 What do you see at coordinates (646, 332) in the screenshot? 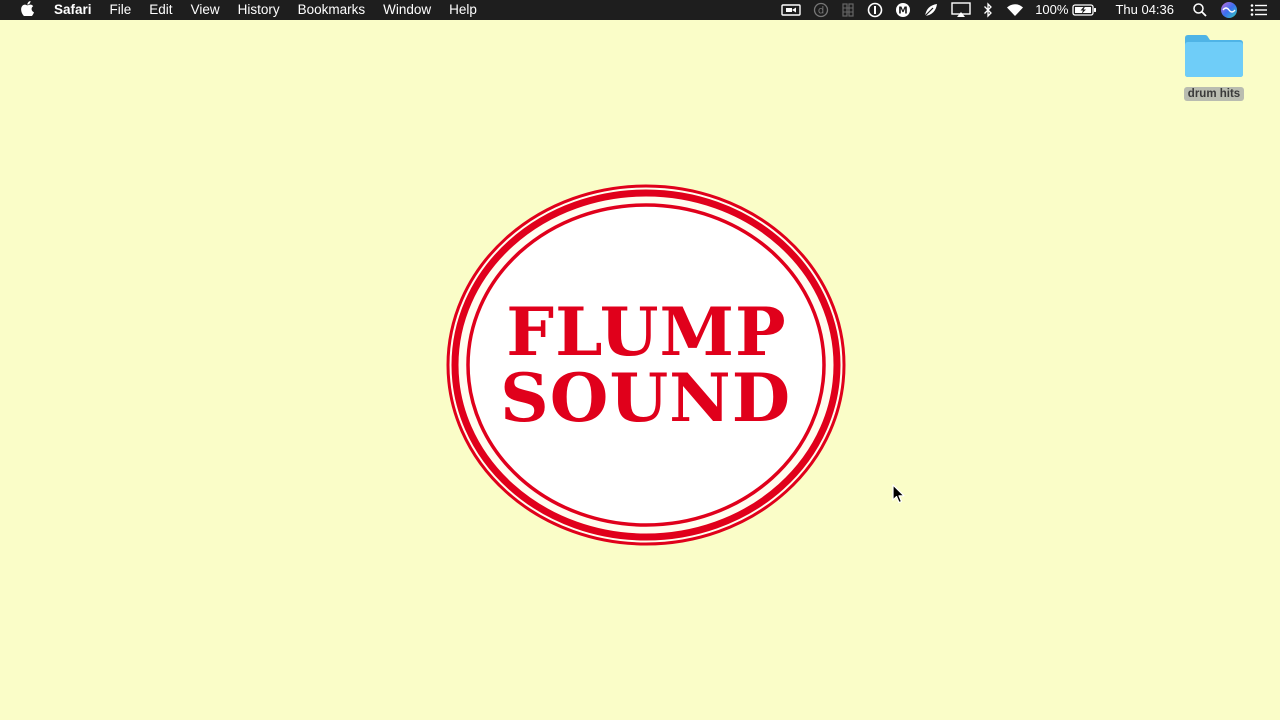
I see `logo-line-flump: FLUMP` at bounding box center [646, 332].